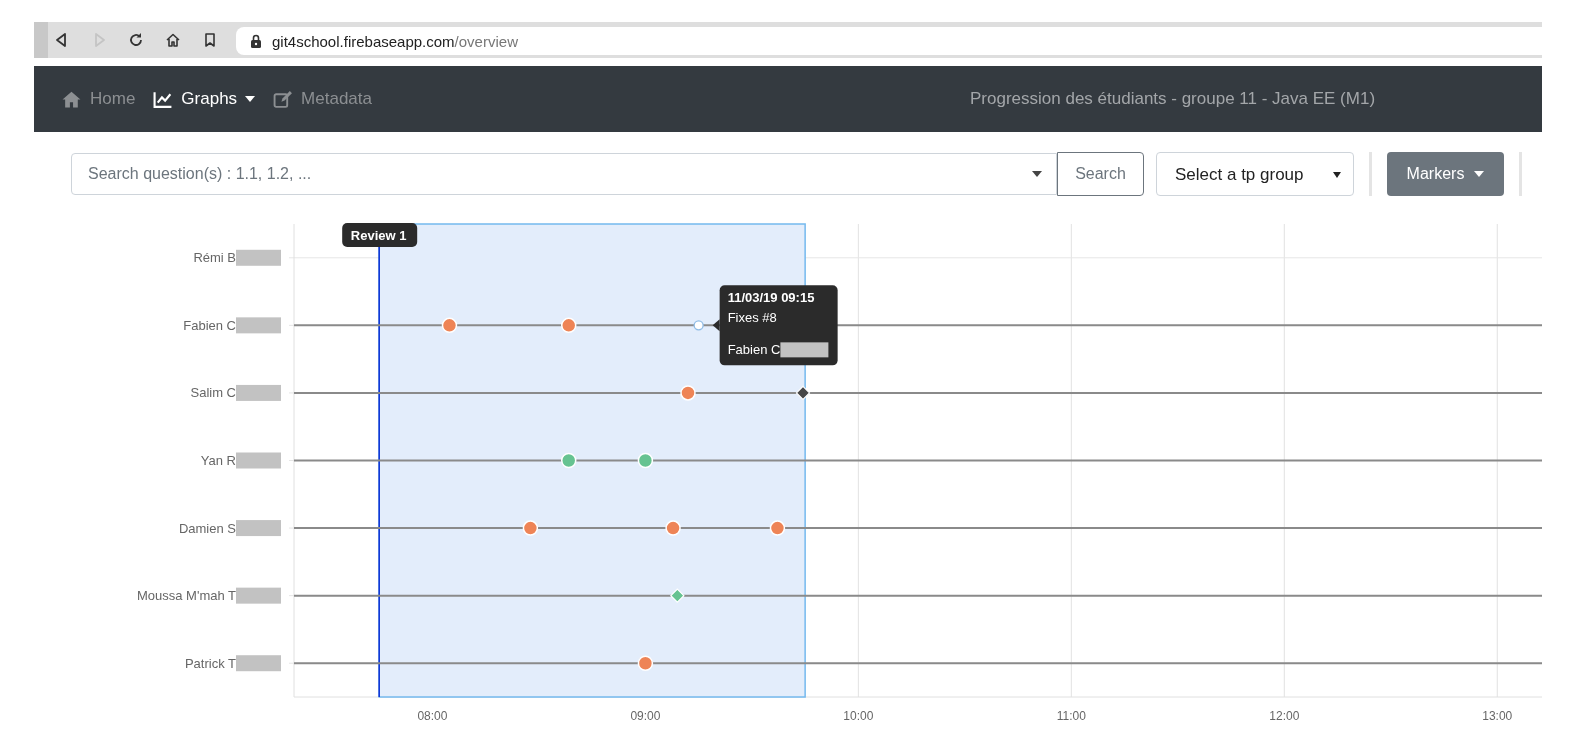 Image resolution: width=1594 pixels, height=750 pixels. What do you see at coordinates (1255, 174) in the screenshot?
I see `group-select: Select a tp group` at bounding box center [1255, 174].